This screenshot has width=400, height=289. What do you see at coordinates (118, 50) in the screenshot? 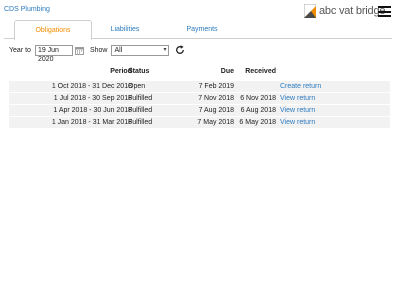
I see `show-select-value: All` at bounding box center [118, 50].